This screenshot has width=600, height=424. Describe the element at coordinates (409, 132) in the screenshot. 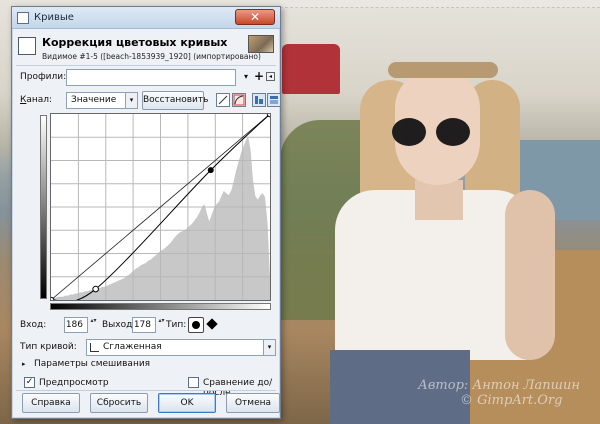

I see `photo-sunglasses-left` at that location.